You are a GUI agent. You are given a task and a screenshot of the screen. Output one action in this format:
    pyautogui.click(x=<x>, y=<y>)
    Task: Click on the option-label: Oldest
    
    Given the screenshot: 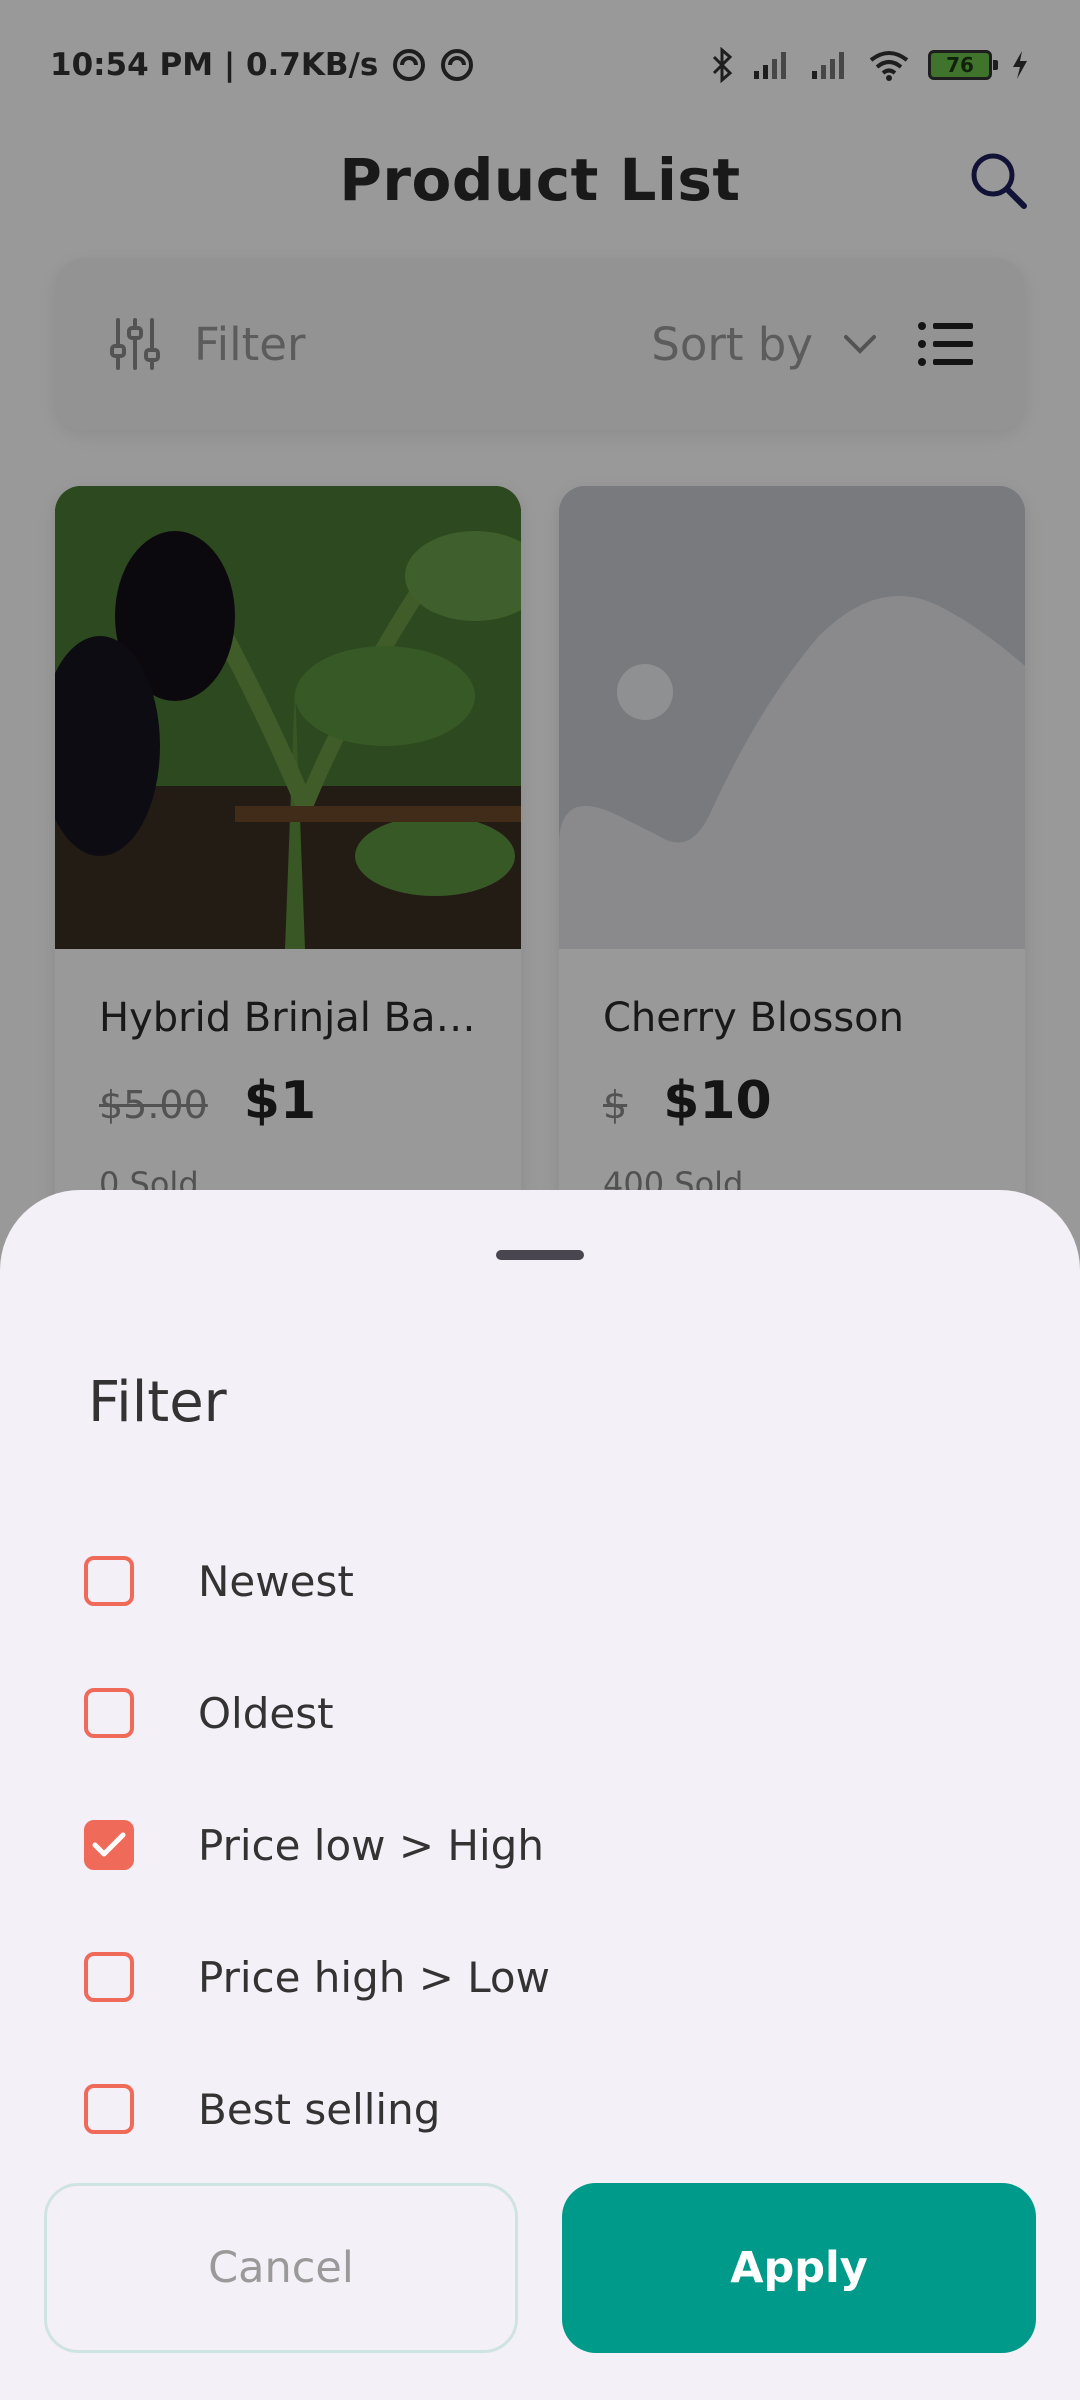 What is the action you would take?
    pyautogui.click(x=266, y=1713)
    